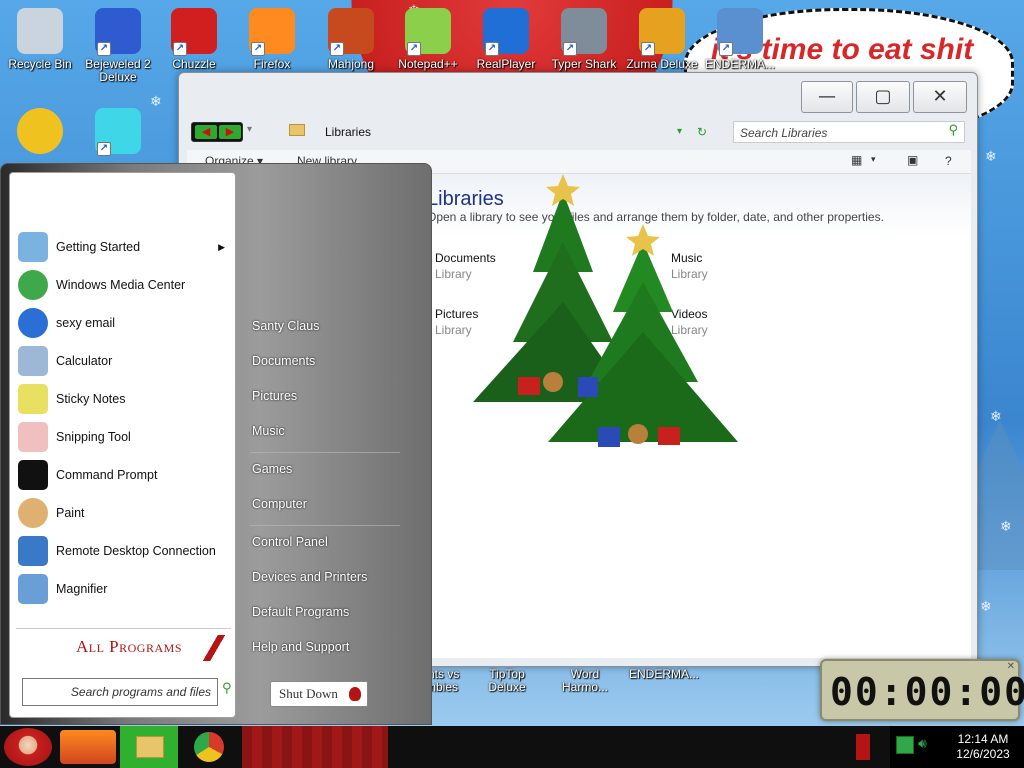 The width and height of the screenshot is (1024, 768). I want to click on zuma-icon: ↗, so click(662, 32).